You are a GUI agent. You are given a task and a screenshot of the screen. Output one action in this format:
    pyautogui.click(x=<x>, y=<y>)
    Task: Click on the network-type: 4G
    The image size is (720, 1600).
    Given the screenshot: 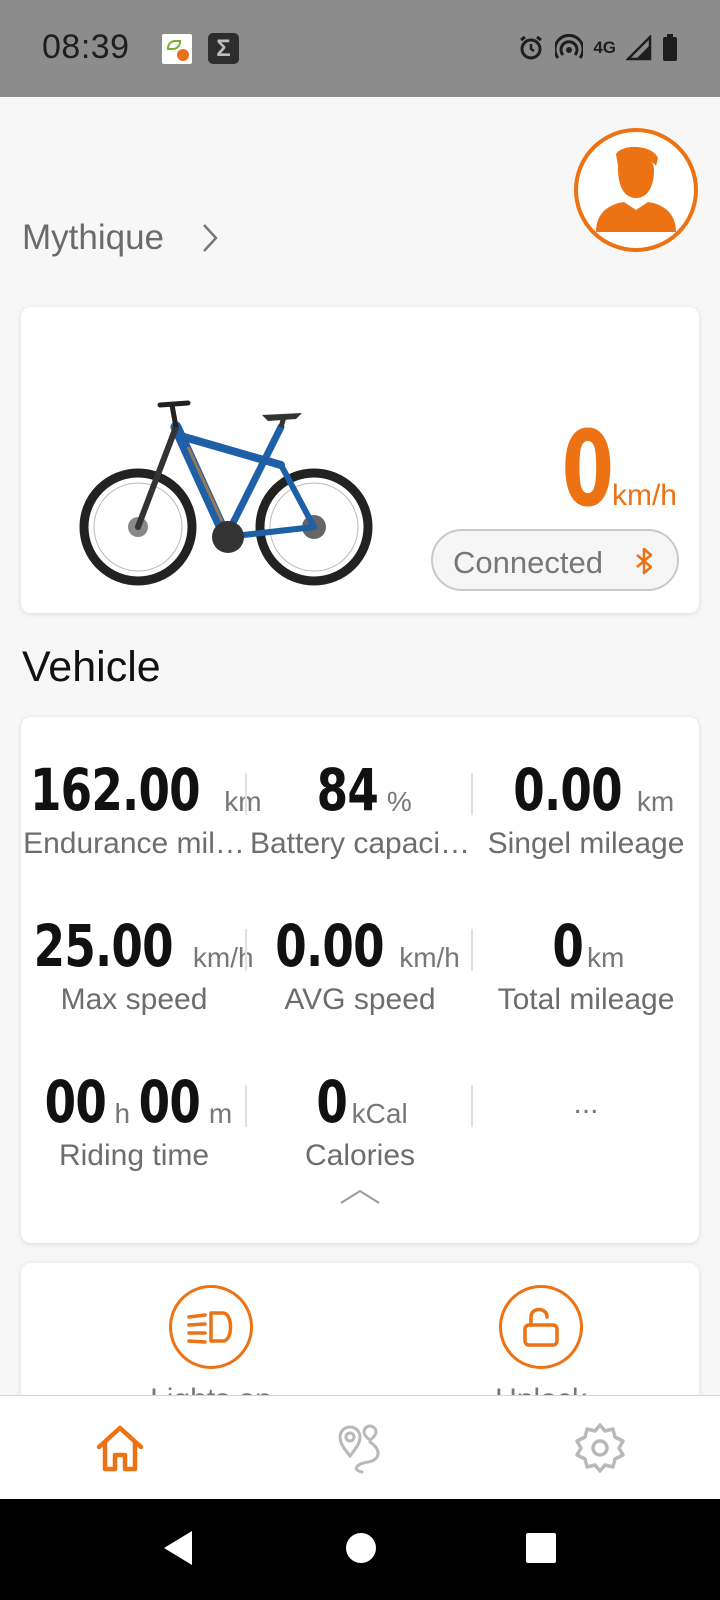 What is the action you would take?
    pyautogui.click(x=604, y=47)
    